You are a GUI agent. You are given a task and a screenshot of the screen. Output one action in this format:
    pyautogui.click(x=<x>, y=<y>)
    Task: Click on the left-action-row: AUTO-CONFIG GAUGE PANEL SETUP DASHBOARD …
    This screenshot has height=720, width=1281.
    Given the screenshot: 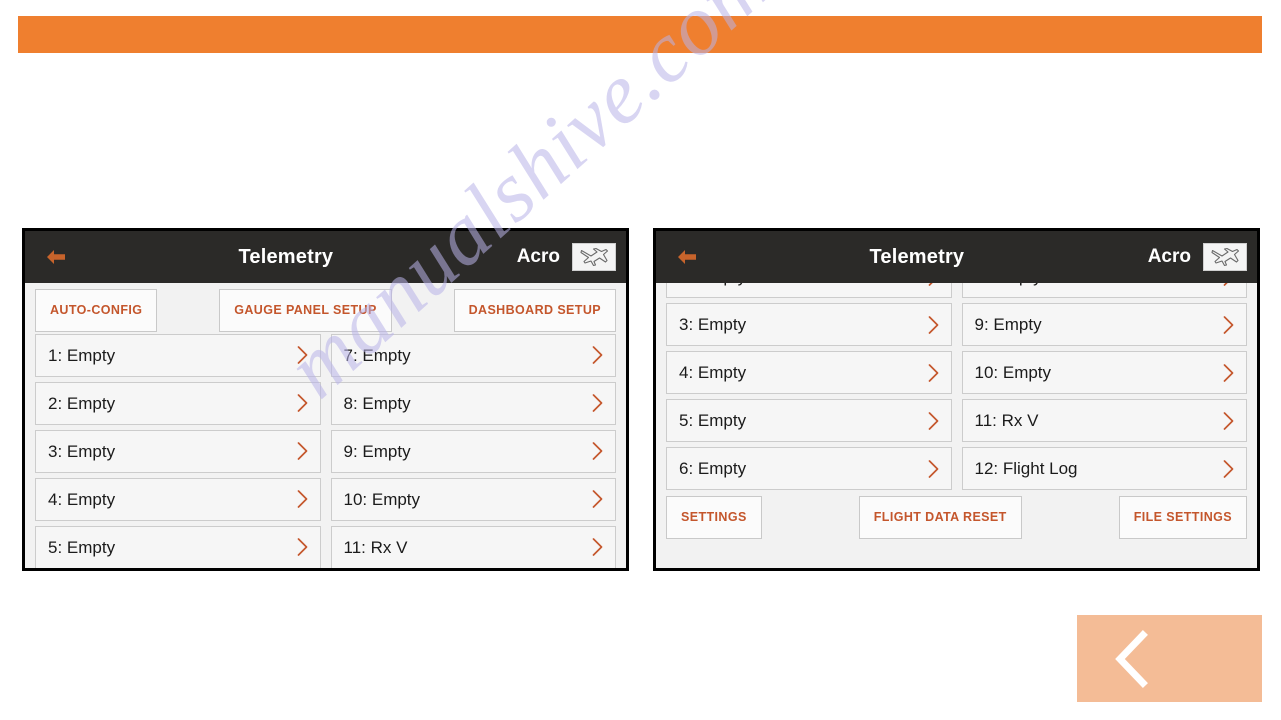 What is the action you would take?
    pyautogui.click(x=325, y=308)
    